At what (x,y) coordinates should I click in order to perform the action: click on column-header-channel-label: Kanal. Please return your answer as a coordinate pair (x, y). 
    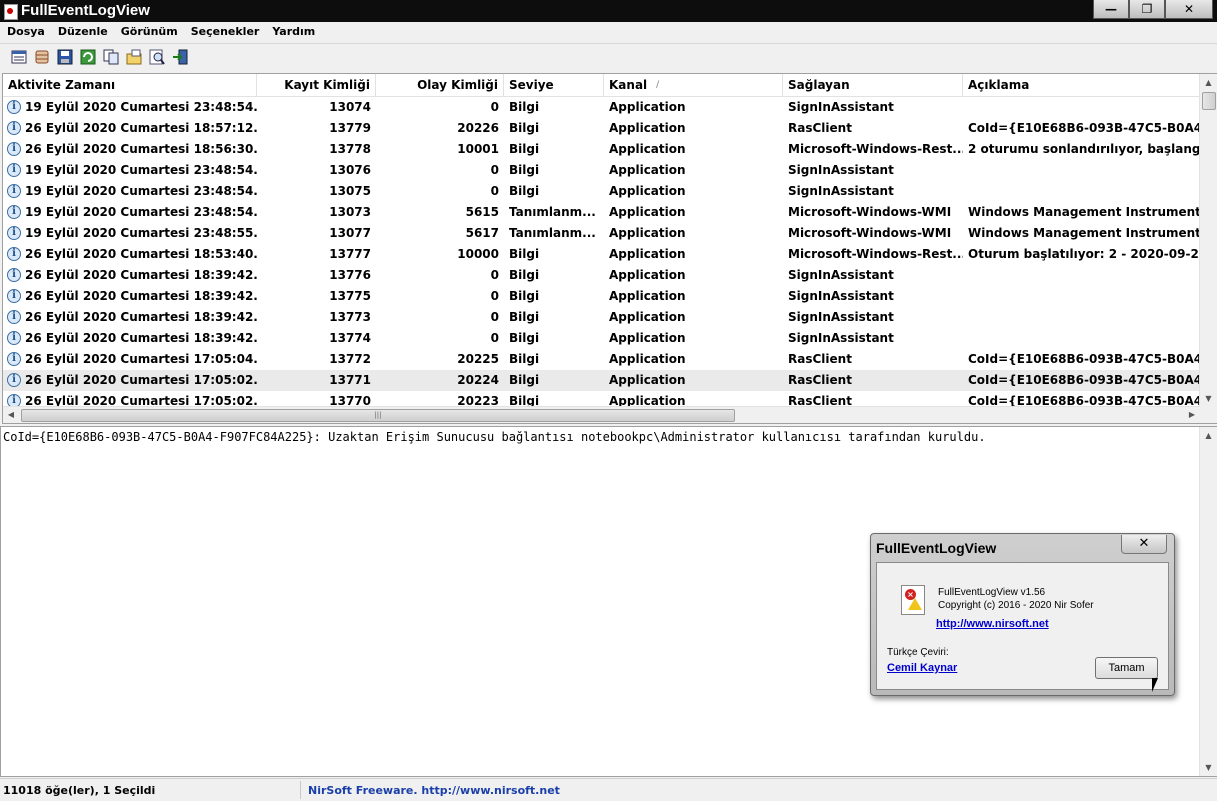
    Looking at the image, I should click on (628, 85).